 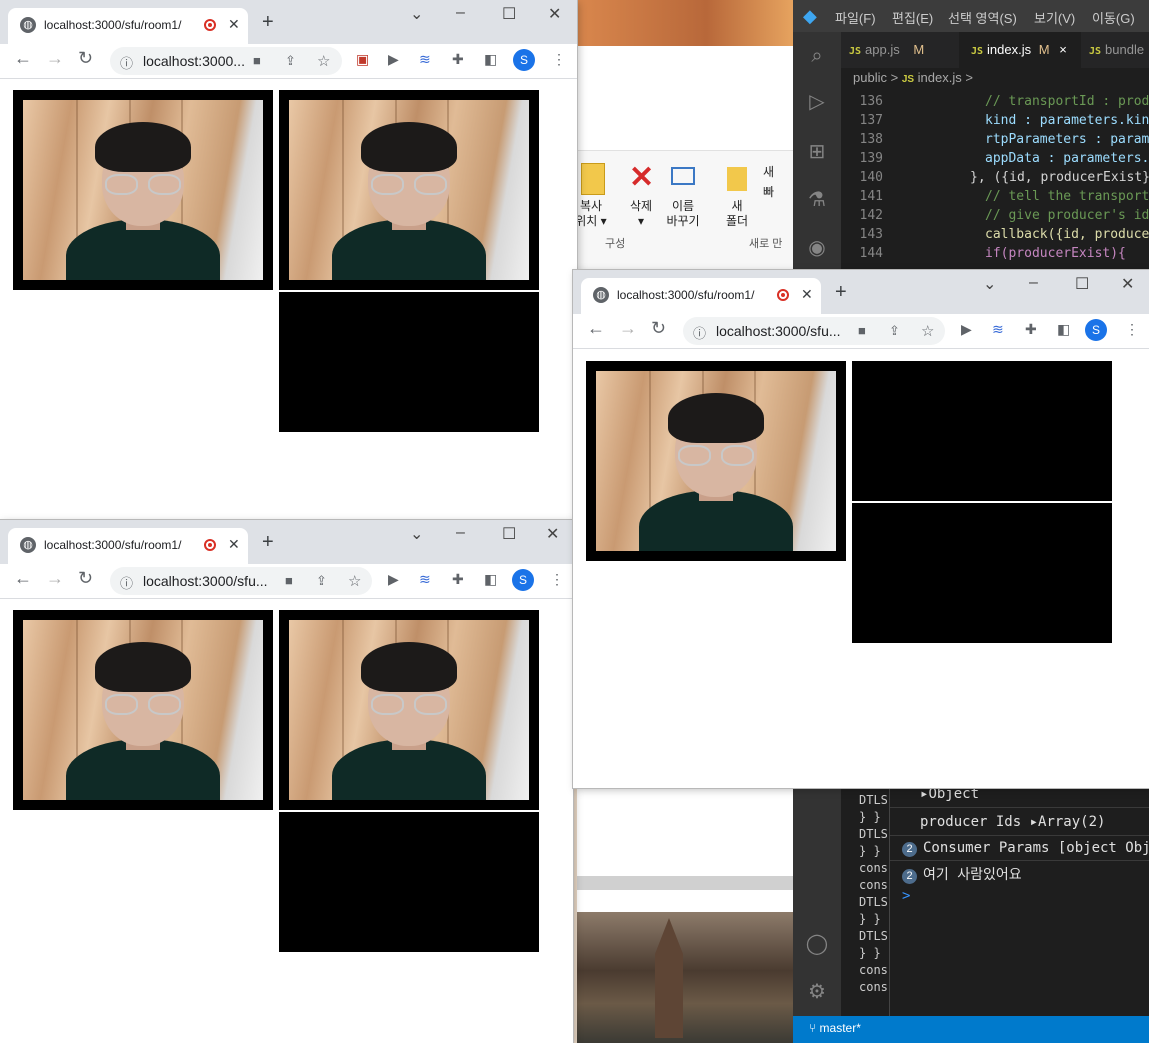 What do you see at coordinates (912, 17) in the screenshot?
I see `menu-edit: 편집(E)` at bounding box center [912, 17].